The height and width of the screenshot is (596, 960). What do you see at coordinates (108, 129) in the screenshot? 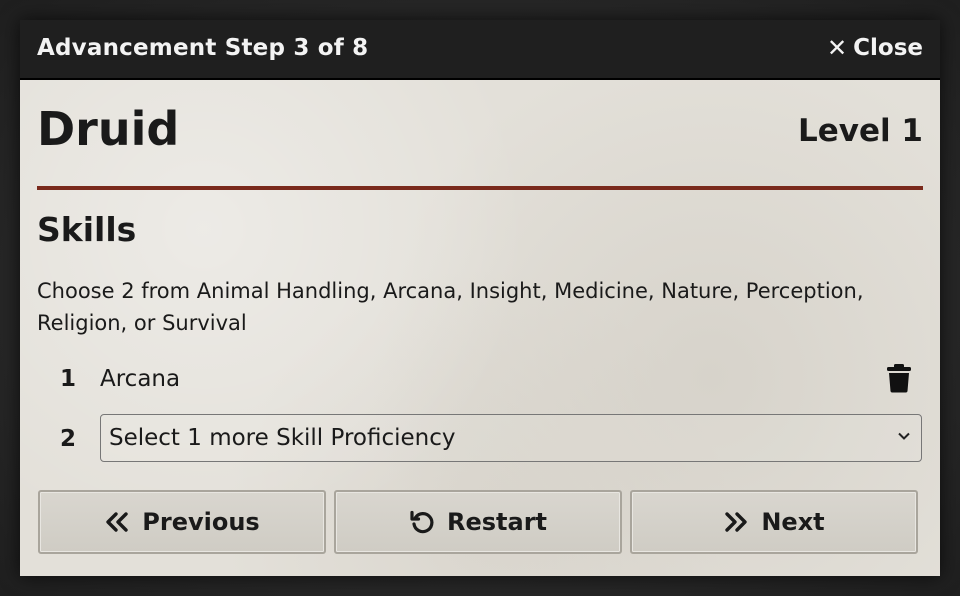
I see `class-name-heading: Druid` at bounding box center [108, 129].